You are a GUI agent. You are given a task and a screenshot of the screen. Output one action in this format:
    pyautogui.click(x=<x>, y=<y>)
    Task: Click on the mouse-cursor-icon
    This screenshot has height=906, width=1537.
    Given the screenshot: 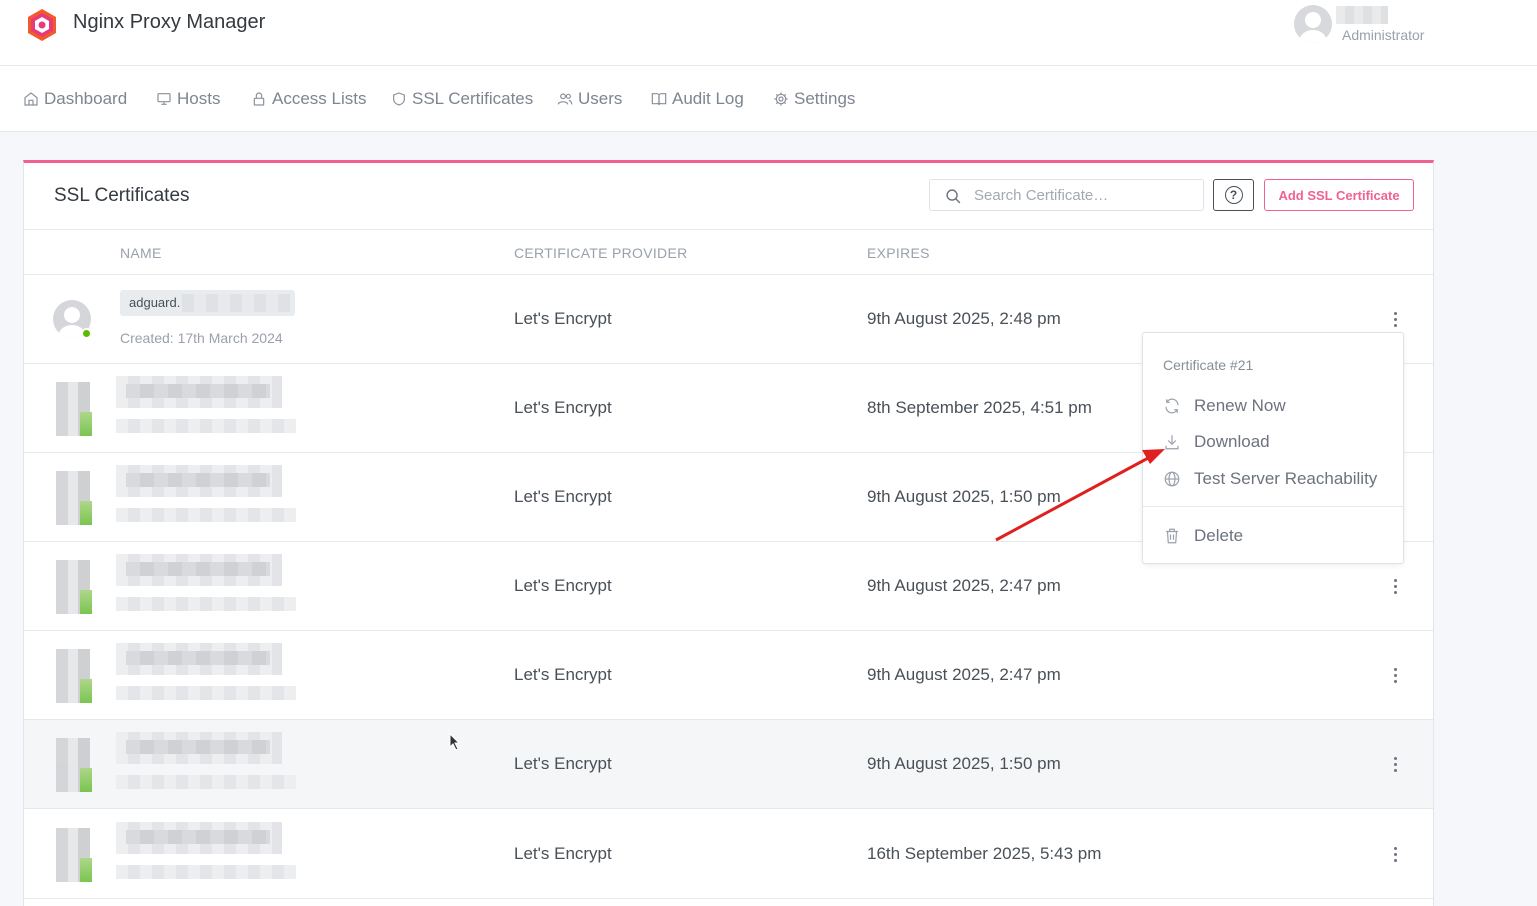 What is the action you would take?
    pyautogui.click(x=455, y=742)
    